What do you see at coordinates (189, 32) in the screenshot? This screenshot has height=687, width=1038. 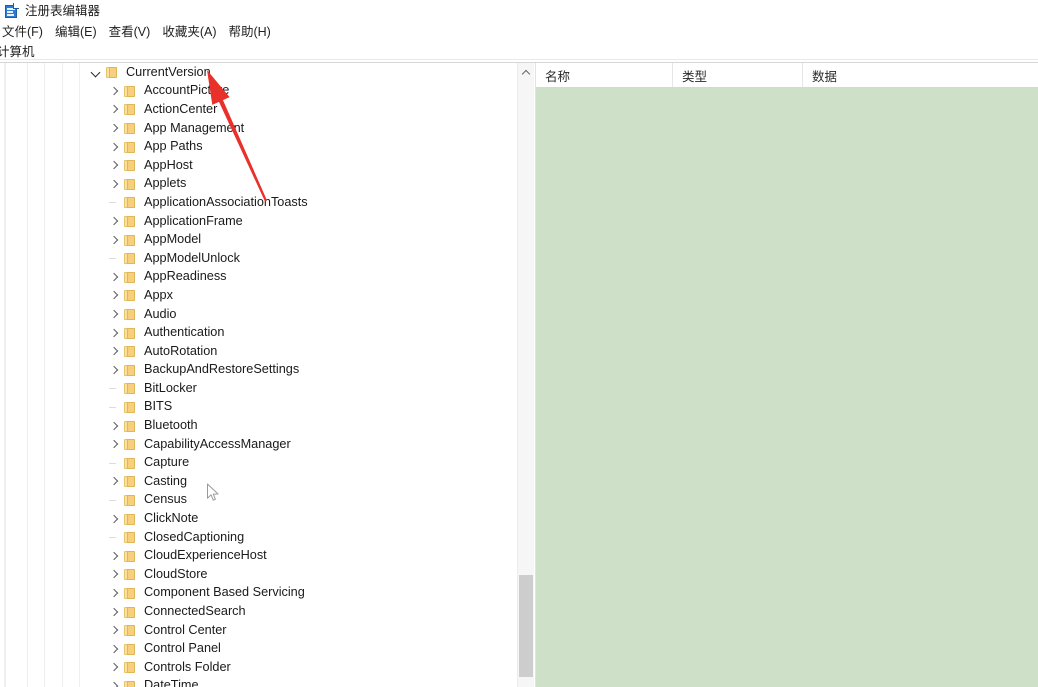 I see `menu-favorites: 收藏夹(A)` at bounding box center [189, 32].